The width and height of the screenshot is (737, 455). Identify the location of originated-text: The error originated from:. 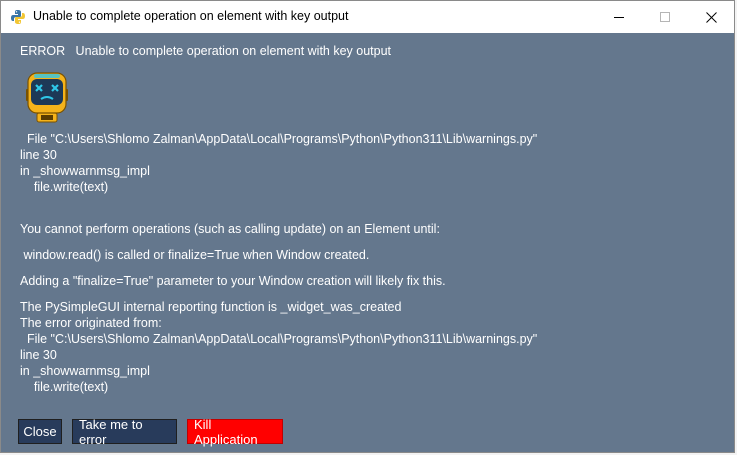
(91, 323).